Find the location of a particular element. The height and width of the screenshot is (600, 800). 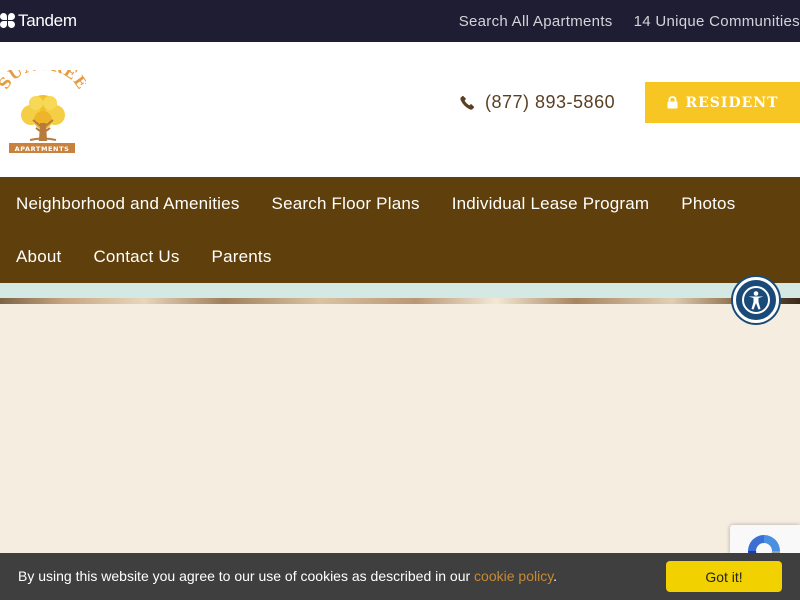

resident-button: RESIDENT is located at coordinates (722, 102).